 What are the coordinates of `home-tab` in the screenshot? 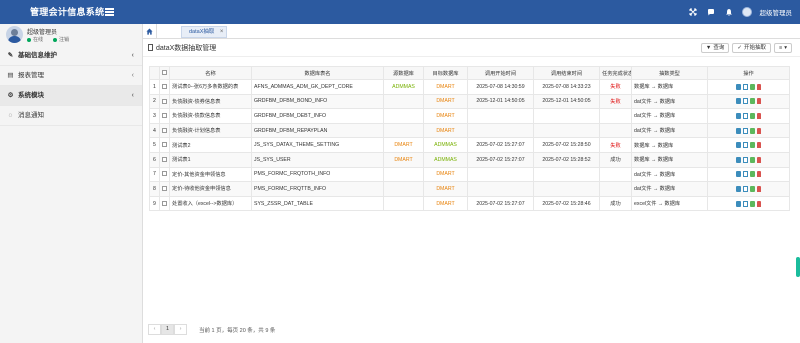 It's located at (150, 31).